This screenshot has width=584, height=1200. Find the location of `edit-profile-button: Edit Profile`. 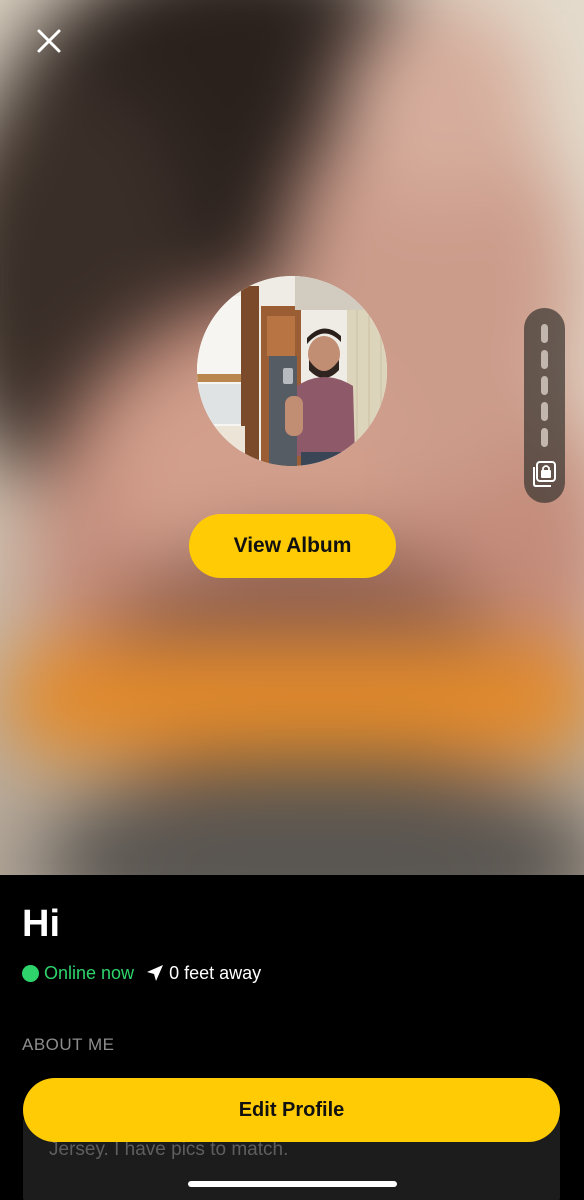

edit-profile-button: Edit Profile is located at coordinates (291, 1110).